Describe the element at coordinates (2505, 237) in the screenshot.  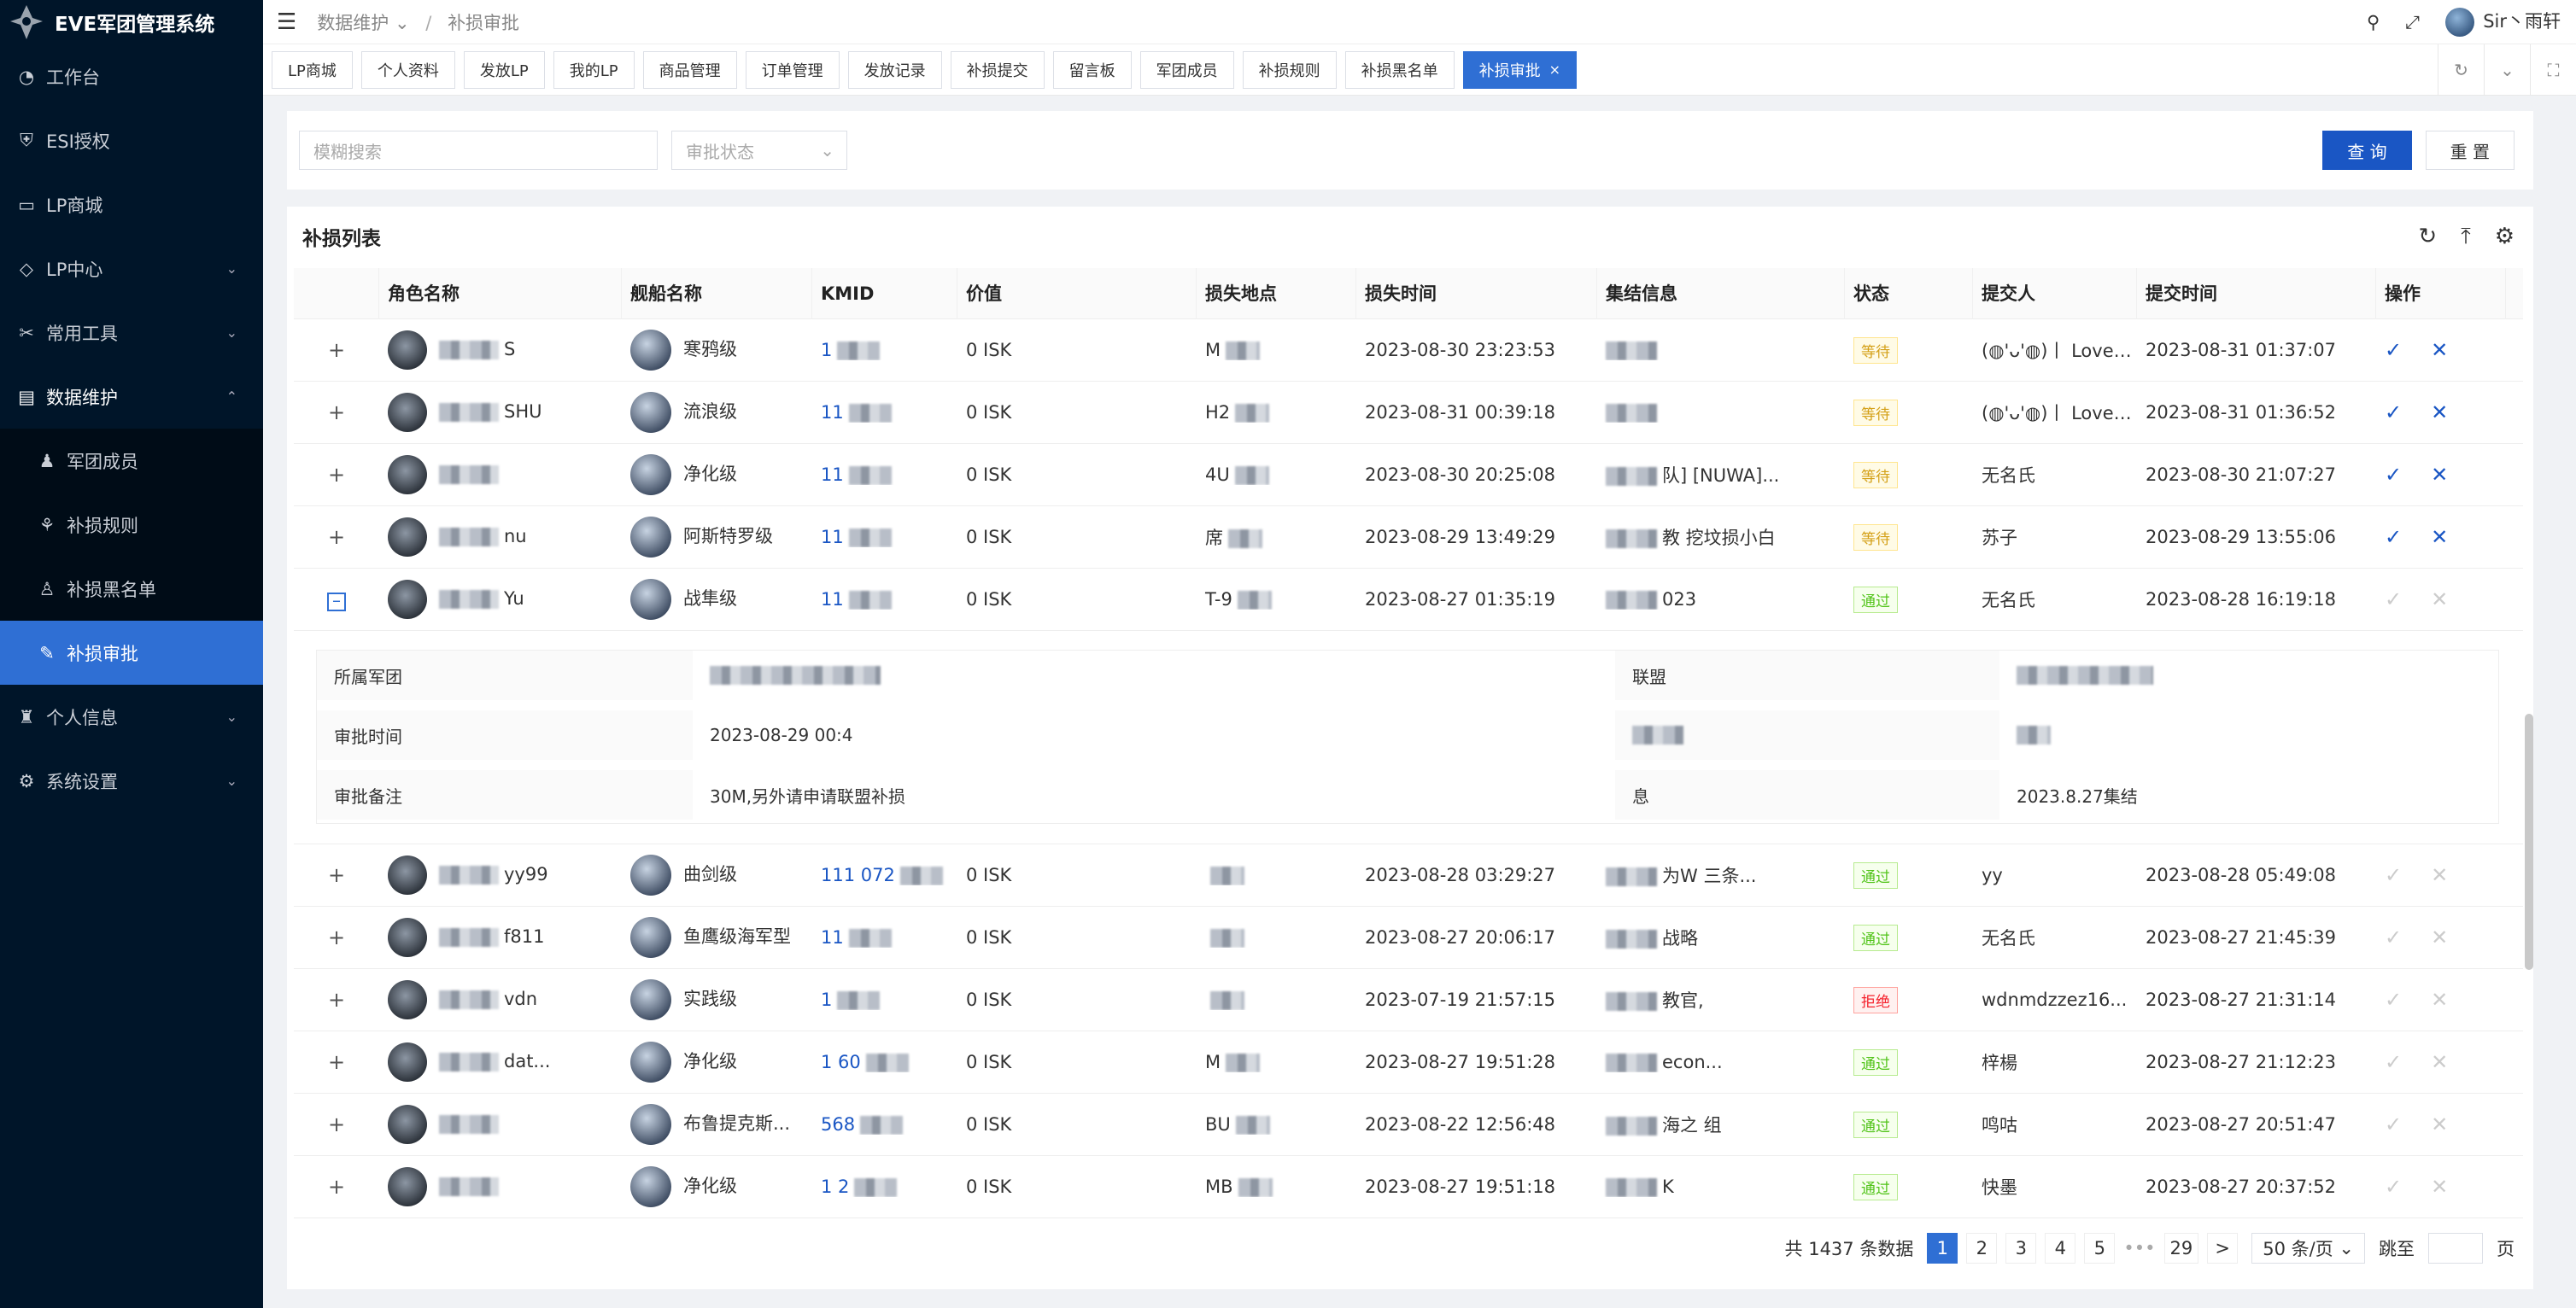
I see `settings-icon: ⚙` at that location.